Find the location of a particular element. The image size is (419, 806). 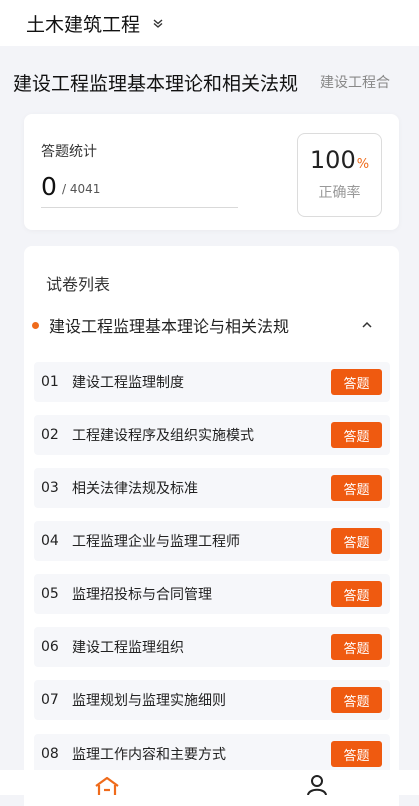

item-name: 监理工作内容和主要方式 is located at coordinates (149, 755).